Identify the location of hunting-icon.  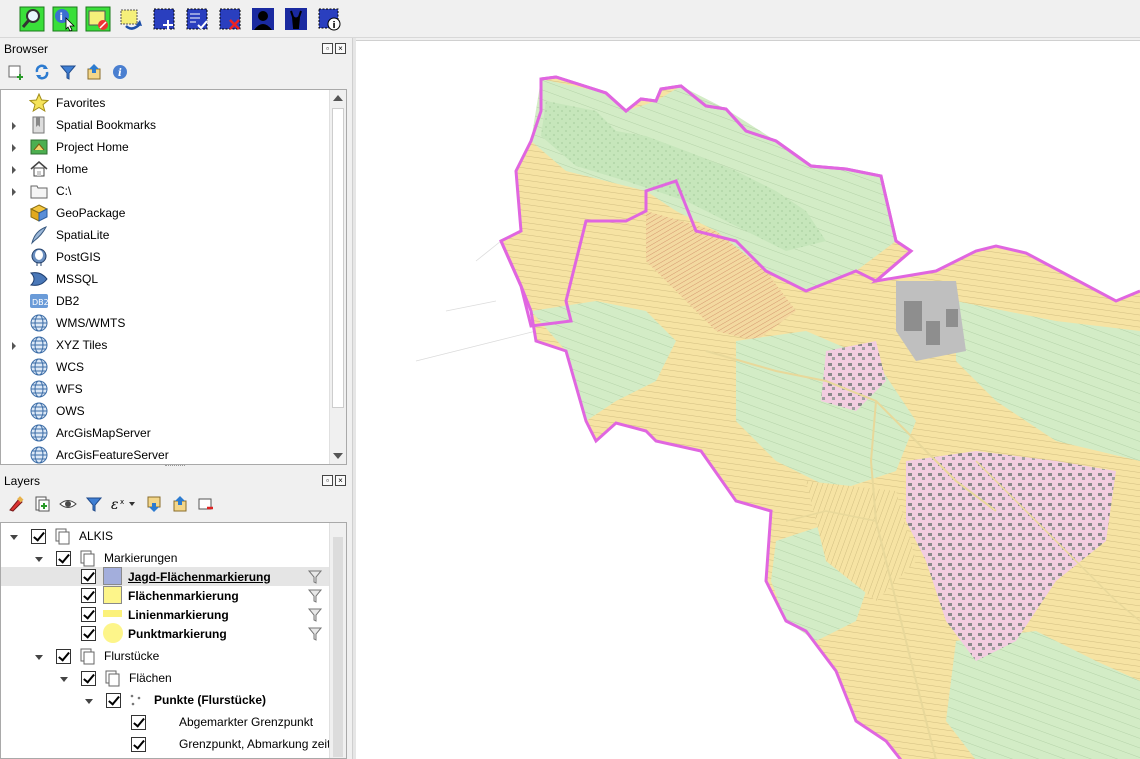
(296, 19).